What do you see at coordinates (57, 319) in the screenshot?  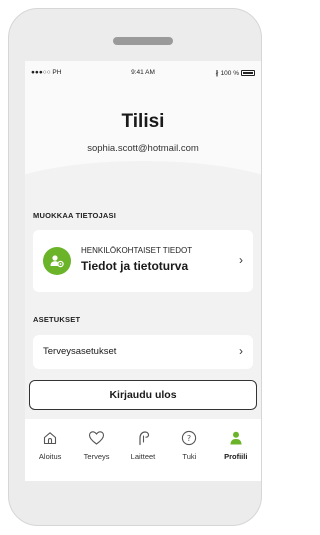 I see `settings-section-label: ASETUKSET` at bounding box center [57, 319].